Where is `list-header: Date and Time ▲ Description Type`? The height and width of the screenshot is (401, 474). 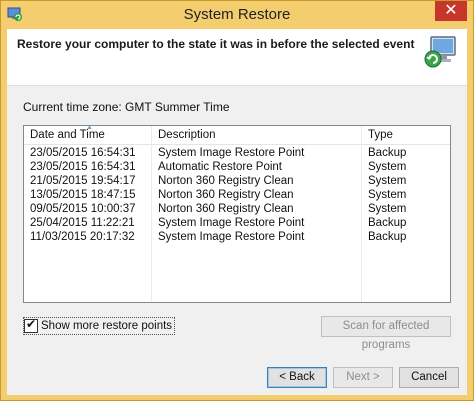 list-header: Date and Time ▲ Description Type is located at coordinates (237, 134).